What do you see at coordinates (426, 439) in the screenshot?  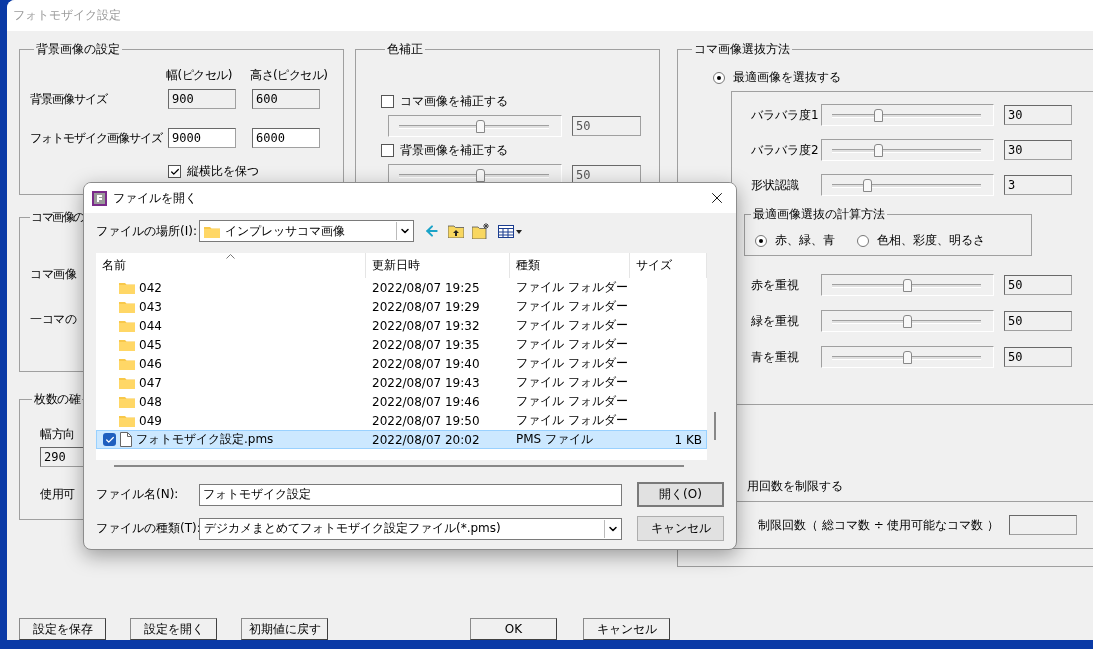 I see `date-cell-text: 2022/08/07 20:02` at bounding box center [426, 439].